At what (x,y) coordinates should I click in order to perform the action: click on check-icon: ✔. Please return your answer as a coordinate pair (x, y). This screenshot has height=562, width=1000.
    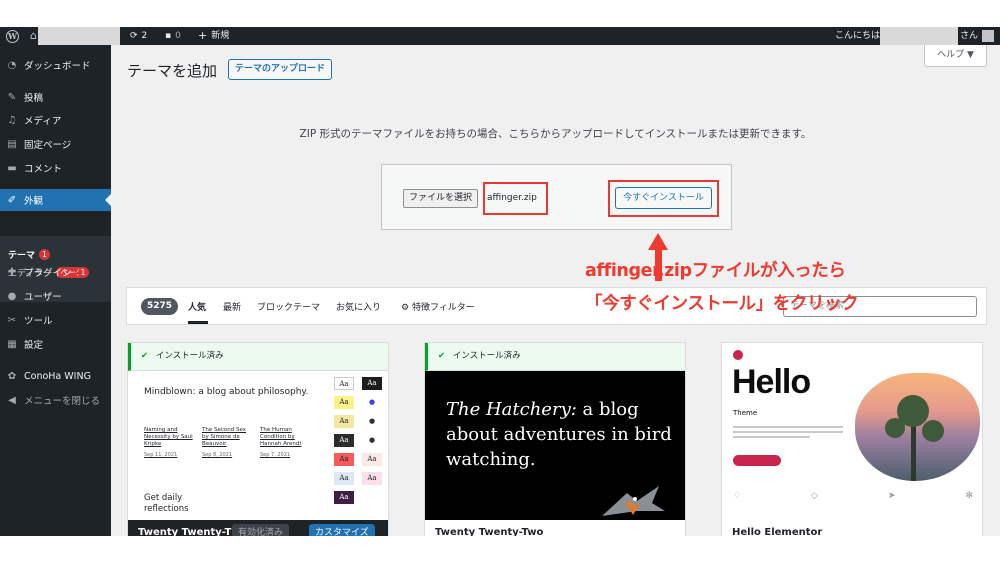
    Looking at the image, I should click on (442, 356).